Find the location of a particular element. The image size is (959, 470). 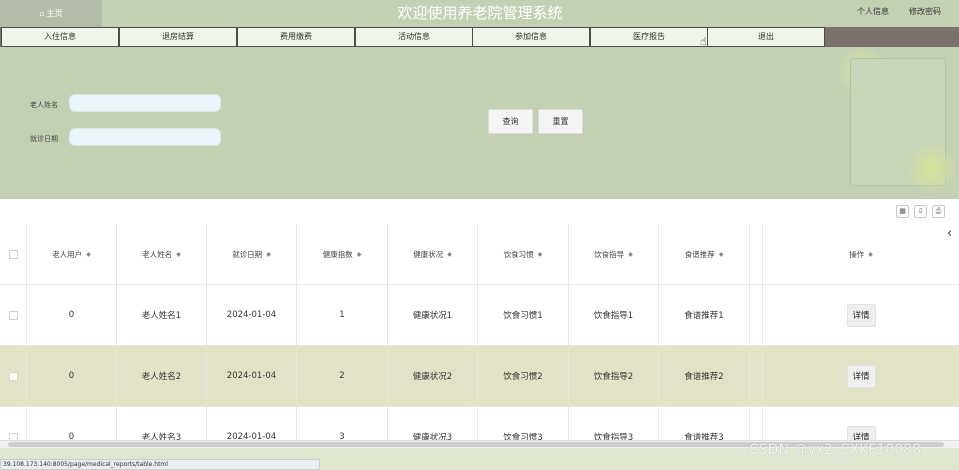

column-header-label: 健康指数 is located at coordinates (337, 254).